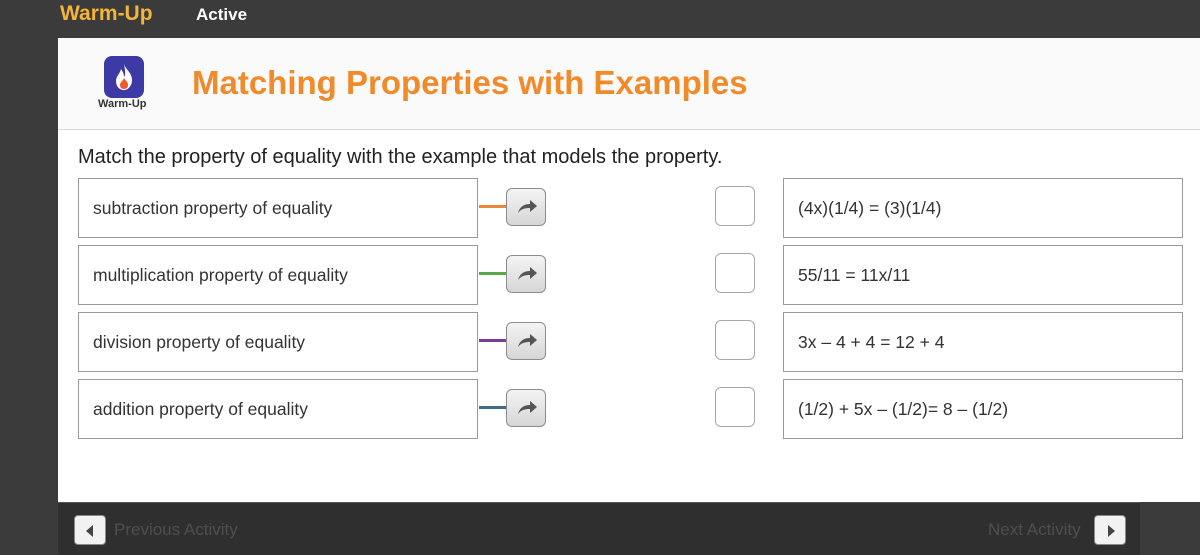 This screenshot has width=1200, height=555. Describe the element at coordinates (106, 13) in the screenshot. I see `brand-label: Warm-Up` at that location.